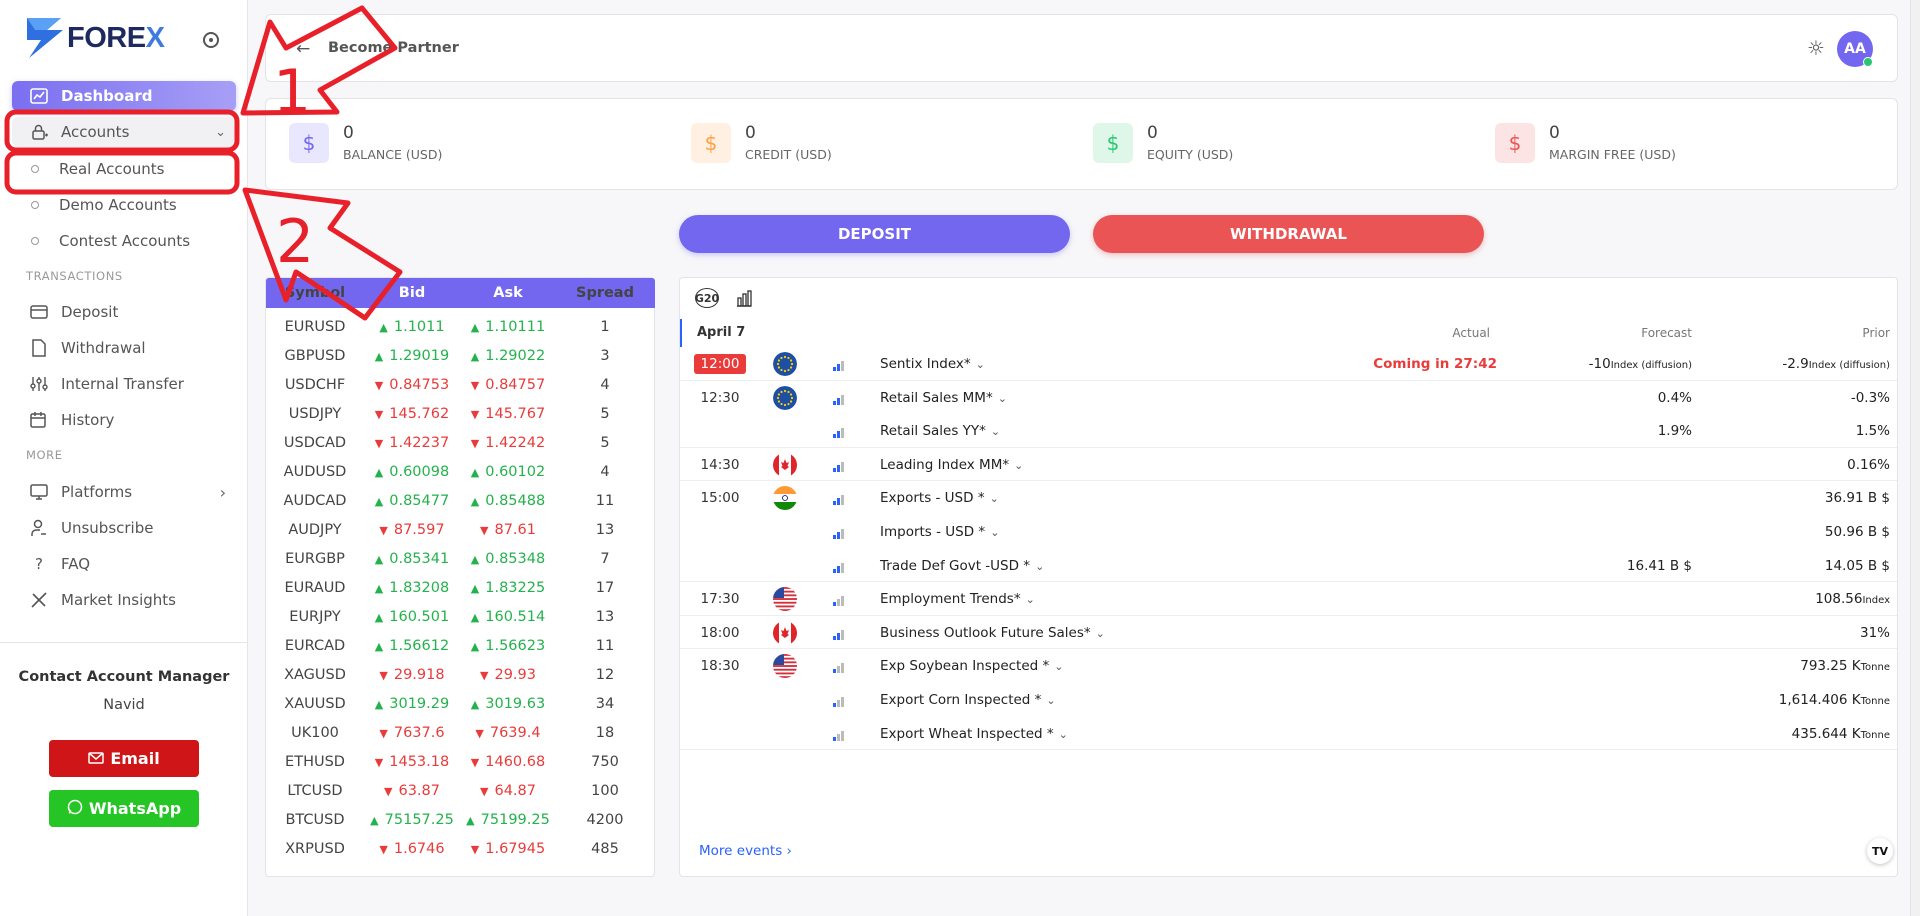  Describe the element at coordinates (1288, 234) in the screenshot. I see `withdrawal-button: WITHDRAWAL` at that location.